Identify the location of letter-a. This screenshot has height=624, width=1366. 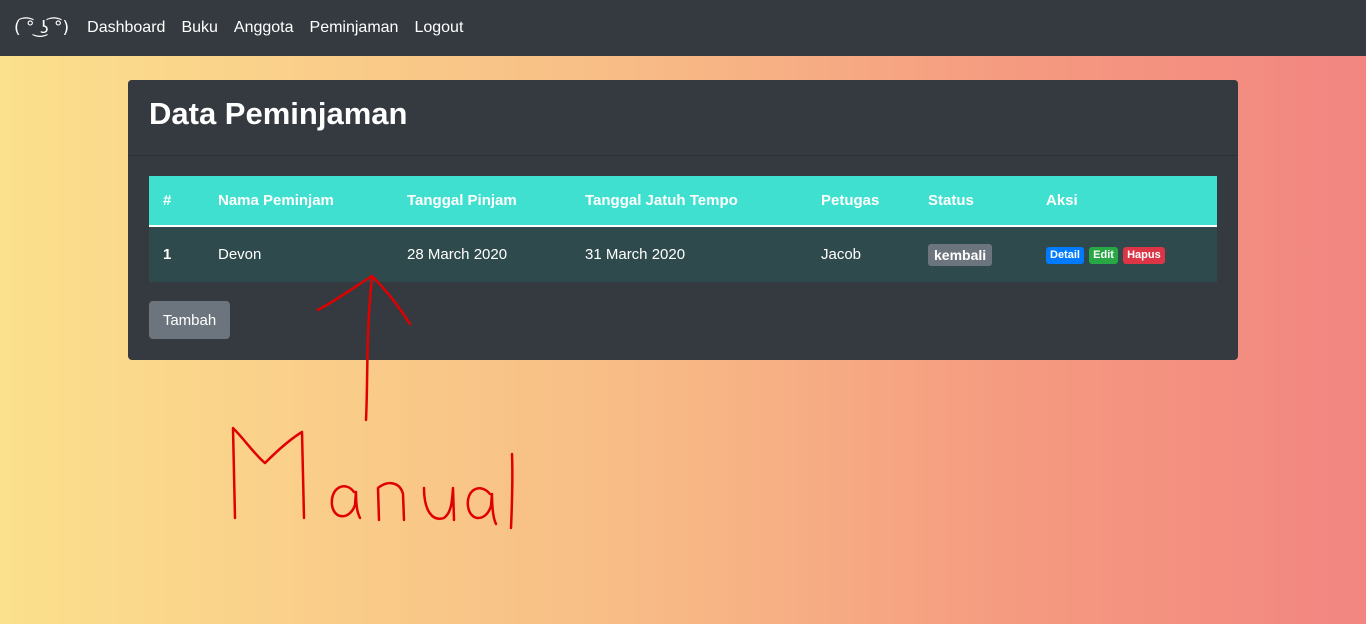
(346, 502).